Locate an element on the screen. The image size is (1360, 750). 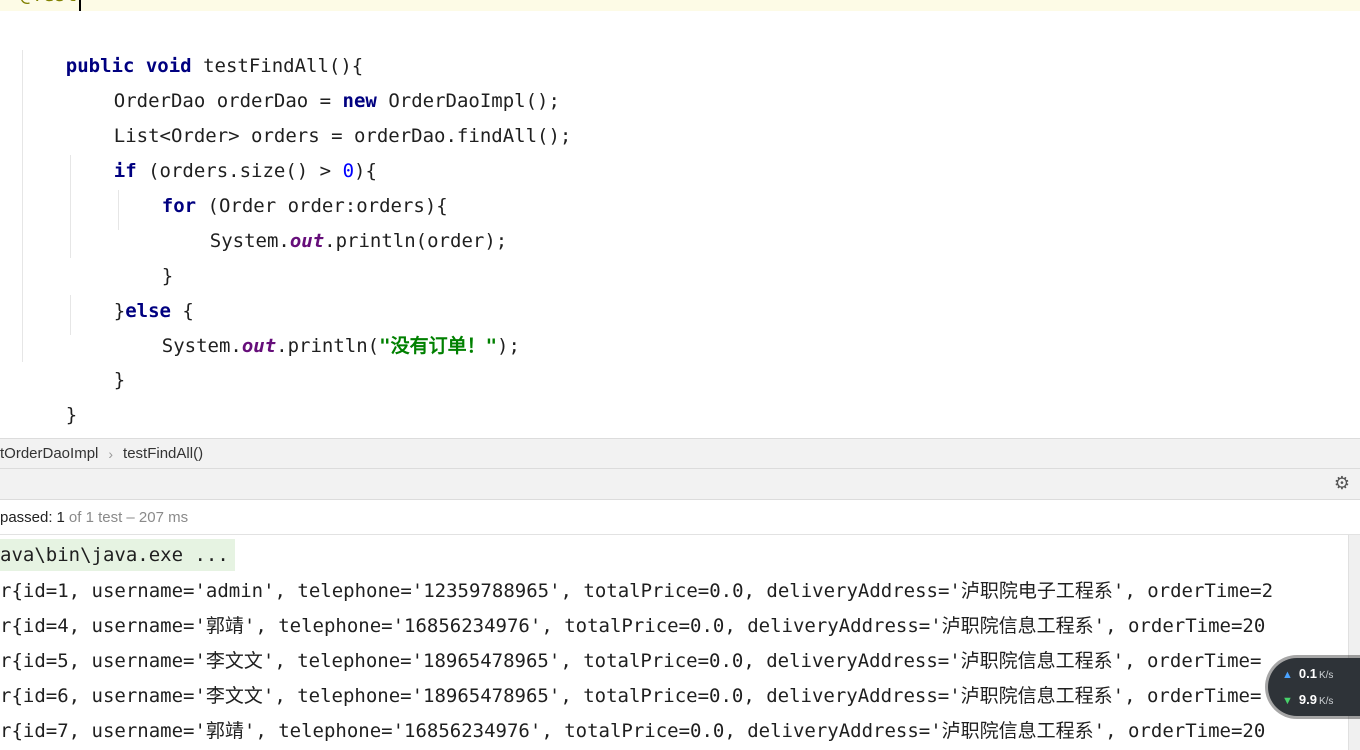
download-value: 9.9 is located at coordinates (1307, 699).